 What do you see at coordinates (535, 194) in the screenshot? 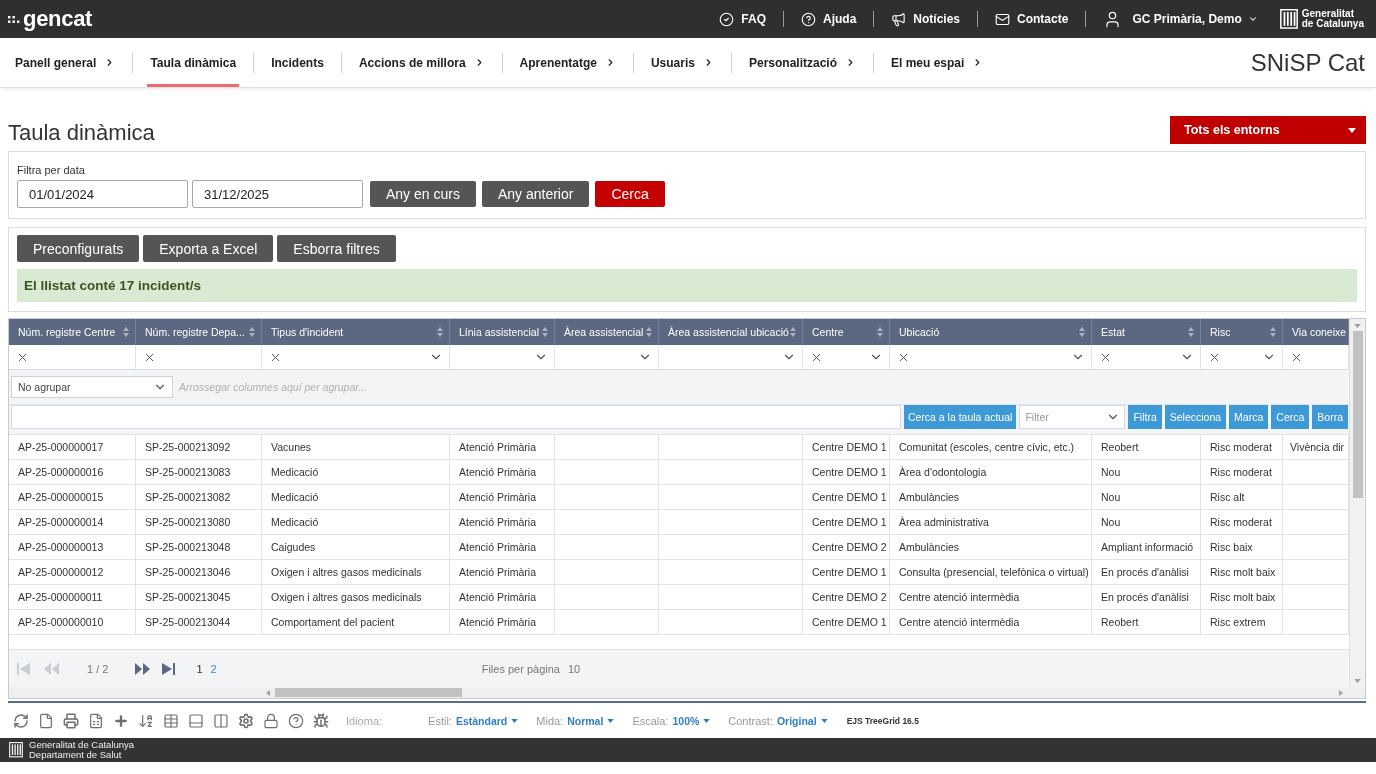
I see `filter-button: Any anterior` at bounding box center [535, 194].